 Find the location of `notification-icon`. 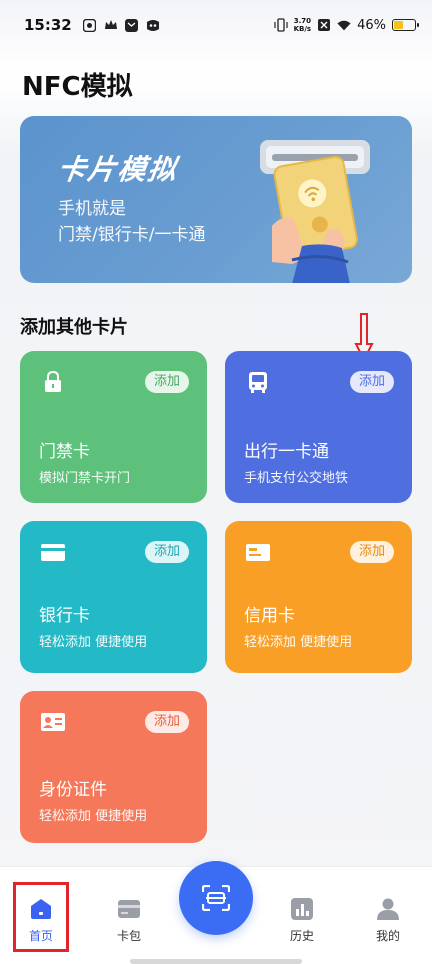

notification-icon is located at coordinates (90, 25).